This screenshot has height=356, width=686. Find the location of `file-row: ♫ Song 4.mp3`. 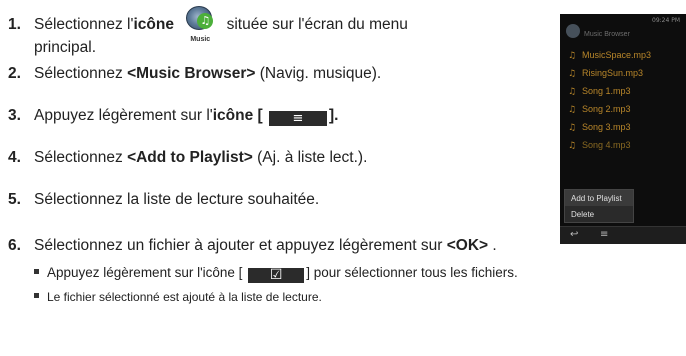

file-row: ♫ Song 4.mp3 is located at coordinates (623, 145).